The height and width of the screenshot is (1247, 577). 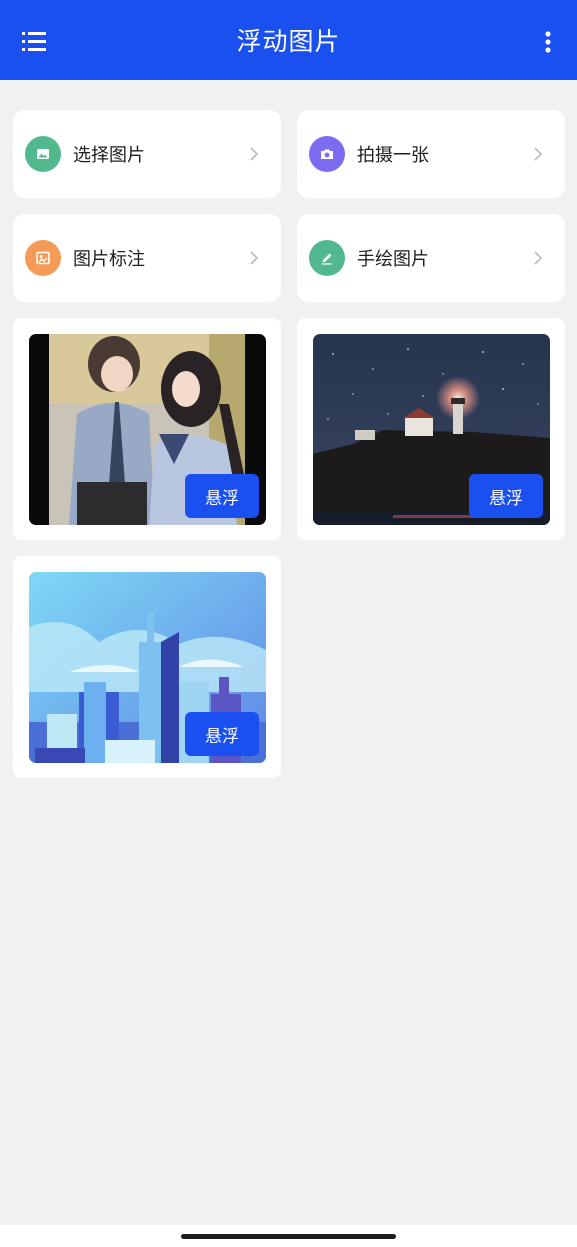 What do you see at coordinates (327, 154) in the screenshot?
I see `camera-icon` at bounding box center [327, 154].